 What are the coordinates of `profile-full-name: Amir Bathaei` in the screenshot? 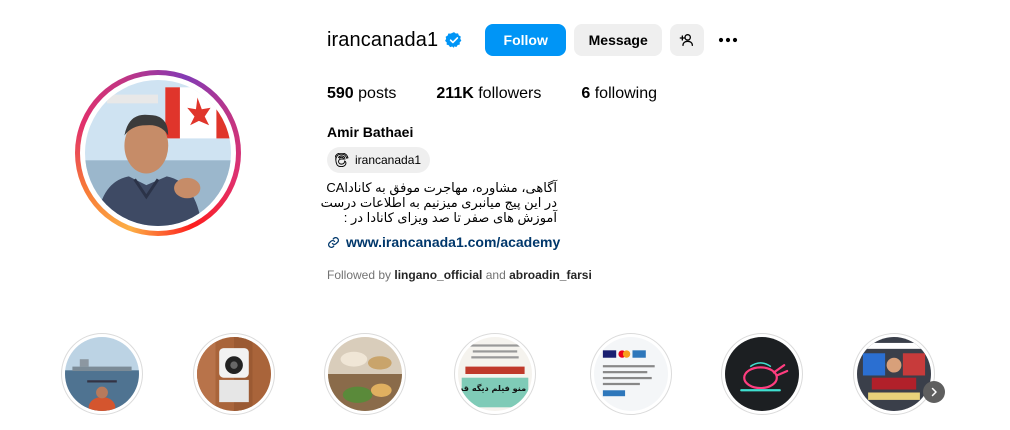 It's located at (370, 132).